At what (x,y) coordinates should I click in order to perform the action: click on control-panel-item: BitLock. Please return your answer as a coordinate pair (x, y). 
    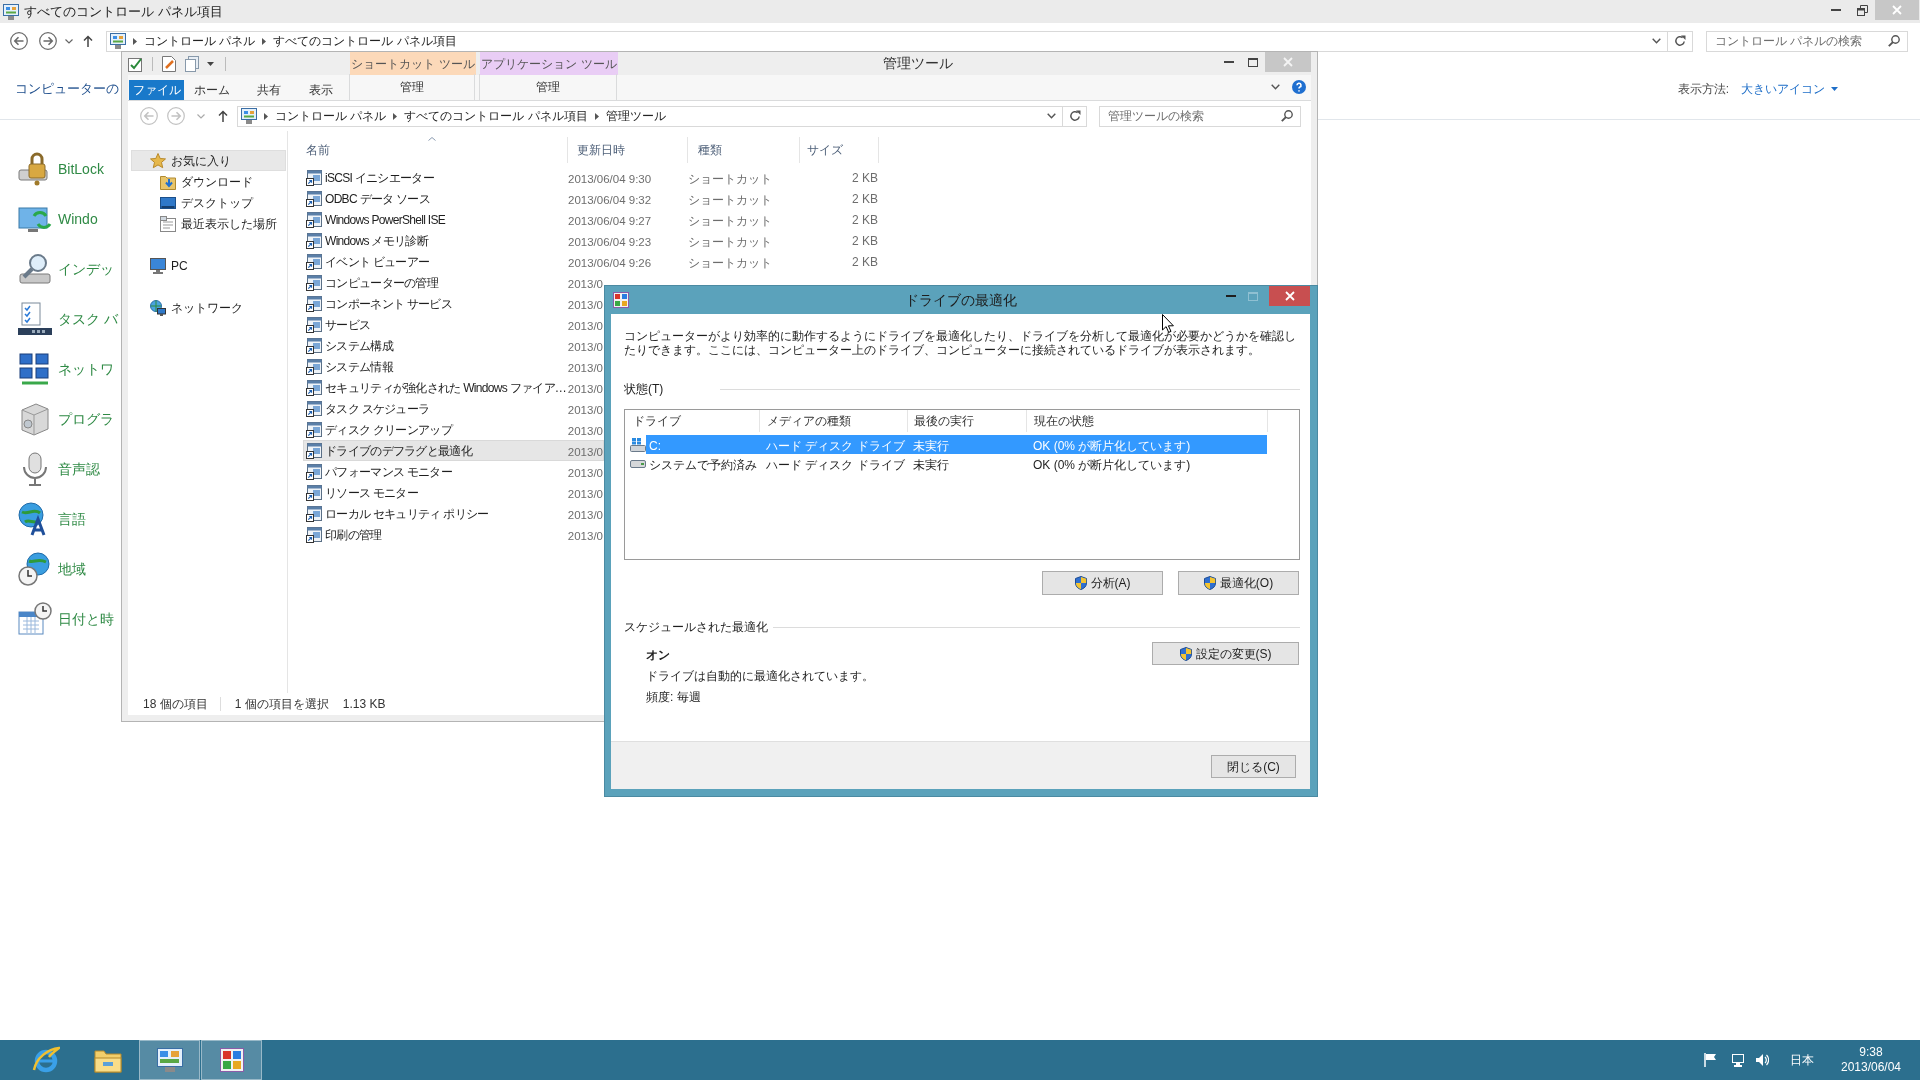
    Looking at the image, I should click on (61, 169).